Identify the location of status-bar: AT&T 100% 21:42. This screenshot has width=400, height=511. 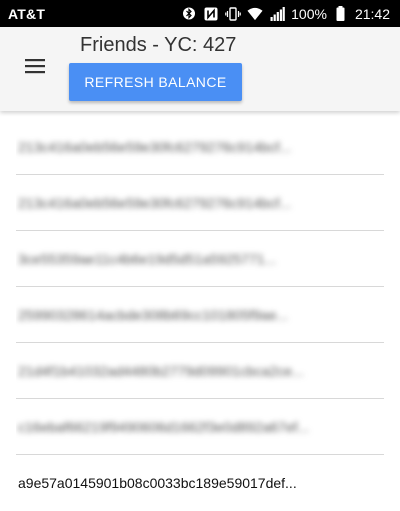
(200, 13).